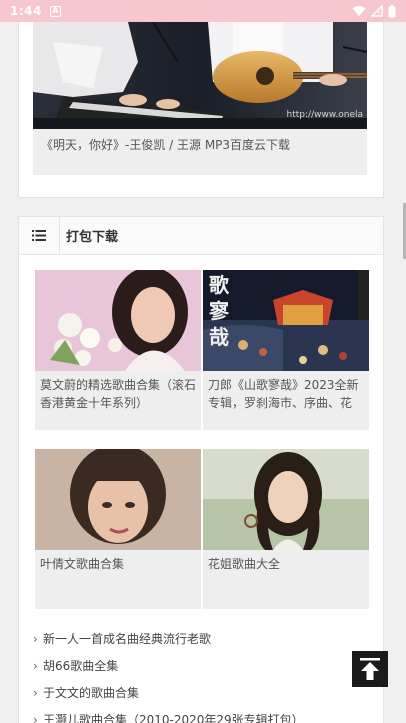 Image resolution: width=406 pixels, height=723 pixels. I want to click on album-title: 刀郎《山歌寥哉》2023全新专辑，罗刹海市、序曲、花, so click(283, 394).